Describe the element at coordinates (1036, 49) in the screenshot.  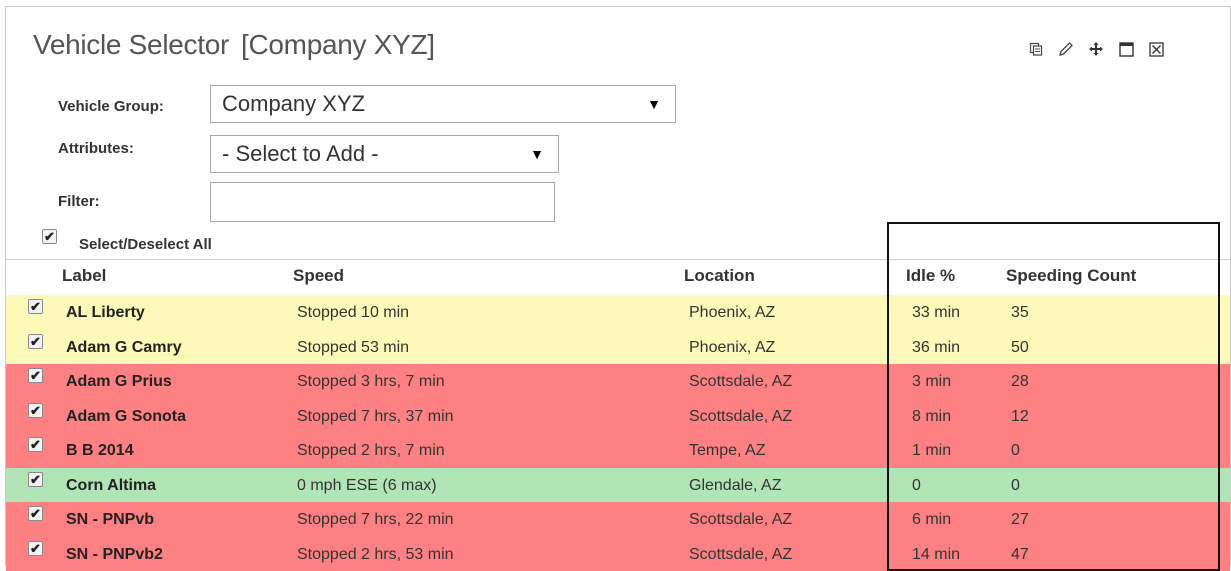
I see `copy-icon` at that location.